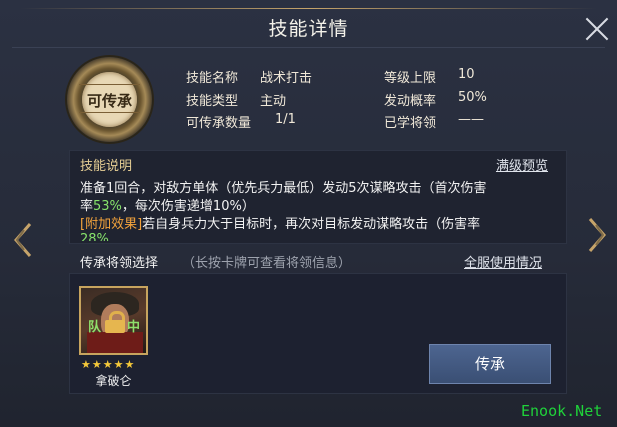 The height and width of the screenshot is (427, 617). I want to click on info-inherit-count-label: 可传承数量, so click(219, 123).